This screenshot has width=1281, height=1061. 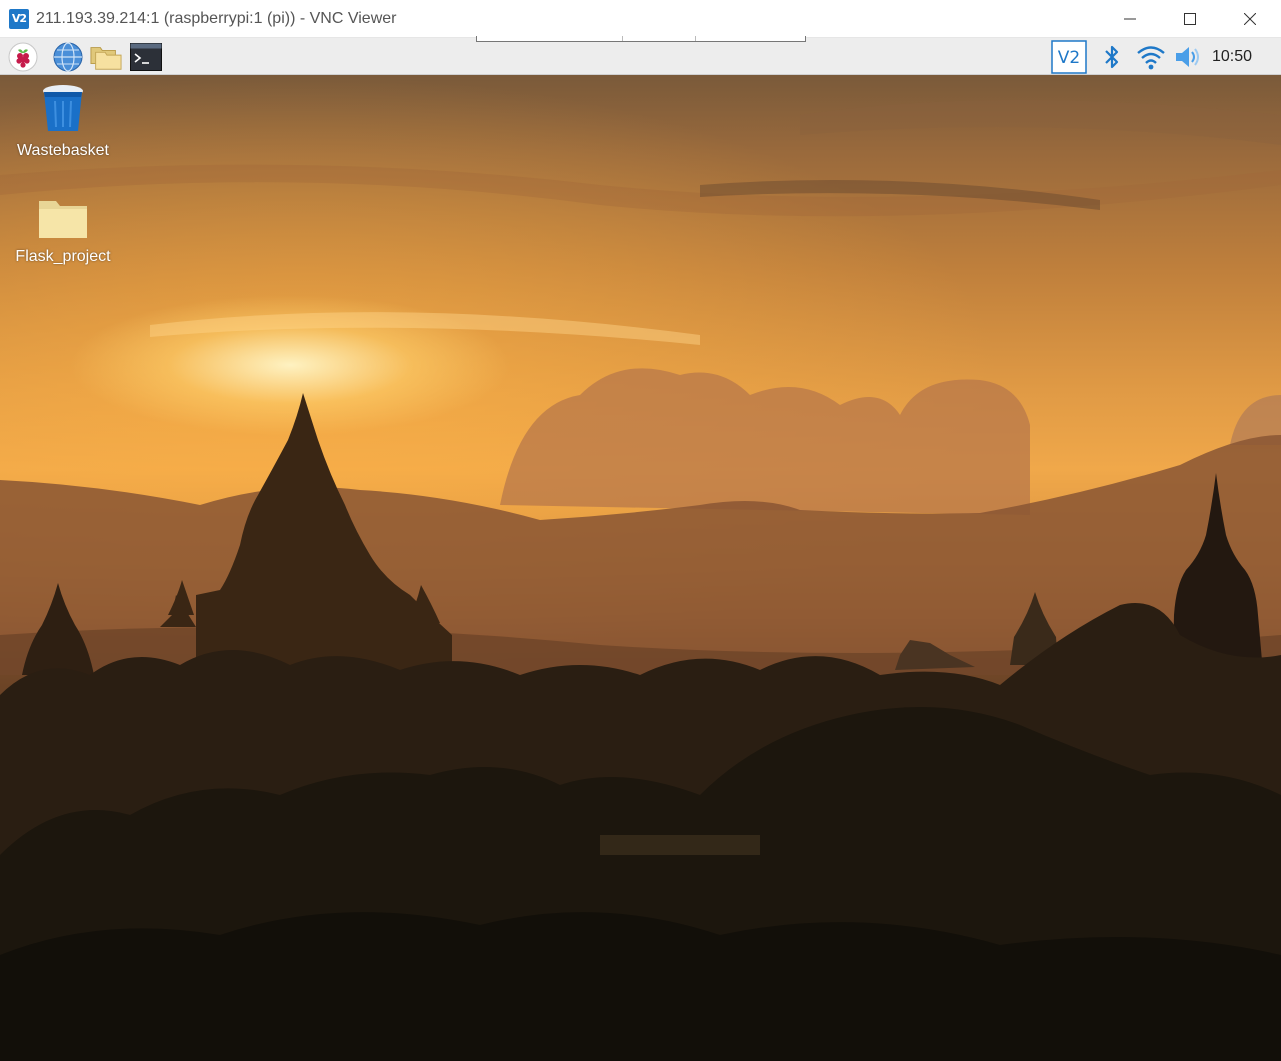 What do you see at coordinates (19, 19) in the screenshot?
I see `vnc-viewer-logo-icon: V2` at bounding box center [19, 19].